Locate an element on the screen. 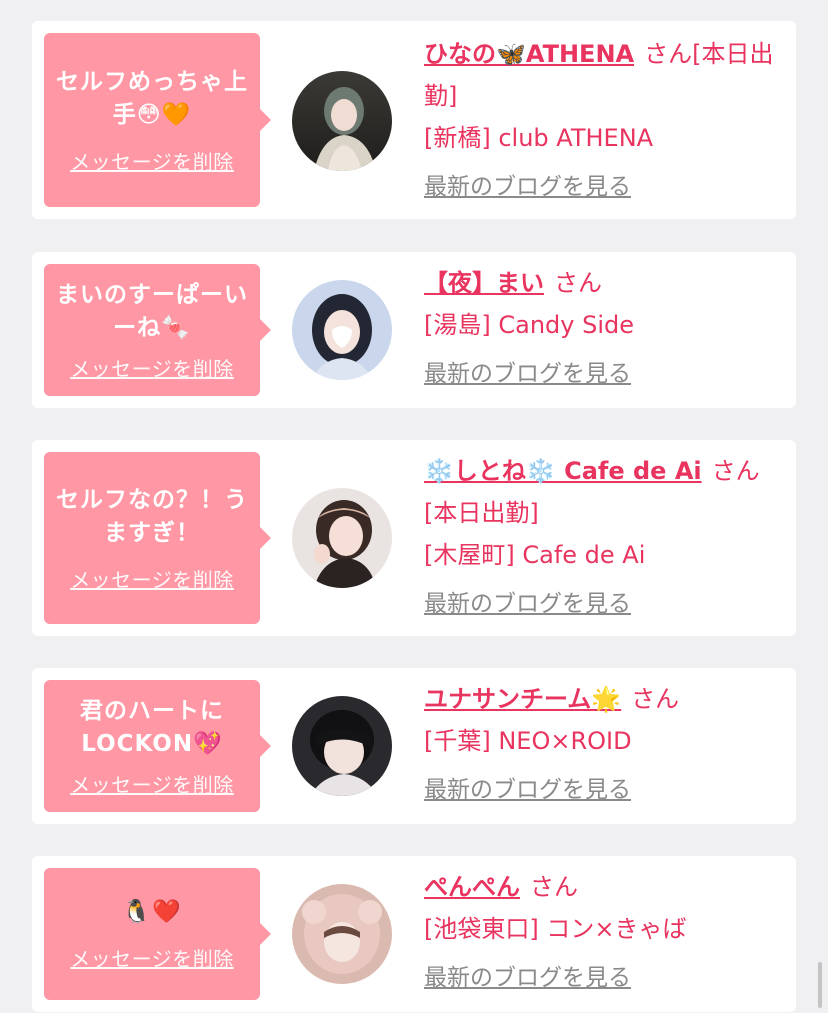  cast-info: ユナサンチーム🌟 さん [千葉] NEO×ROID 最新のブログを見る is located at coordinates (604, 741).